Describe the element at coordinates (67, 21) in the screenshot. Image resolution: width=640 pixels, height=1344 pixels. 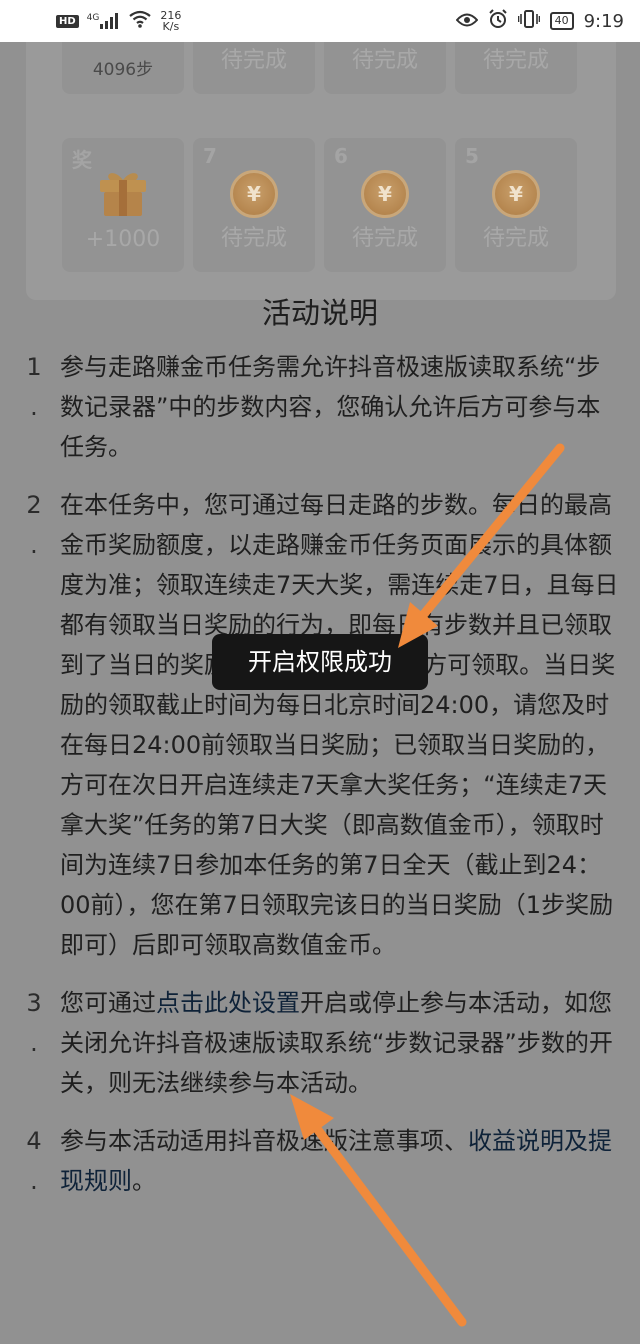
I see `hd-badge: HD` at that location.